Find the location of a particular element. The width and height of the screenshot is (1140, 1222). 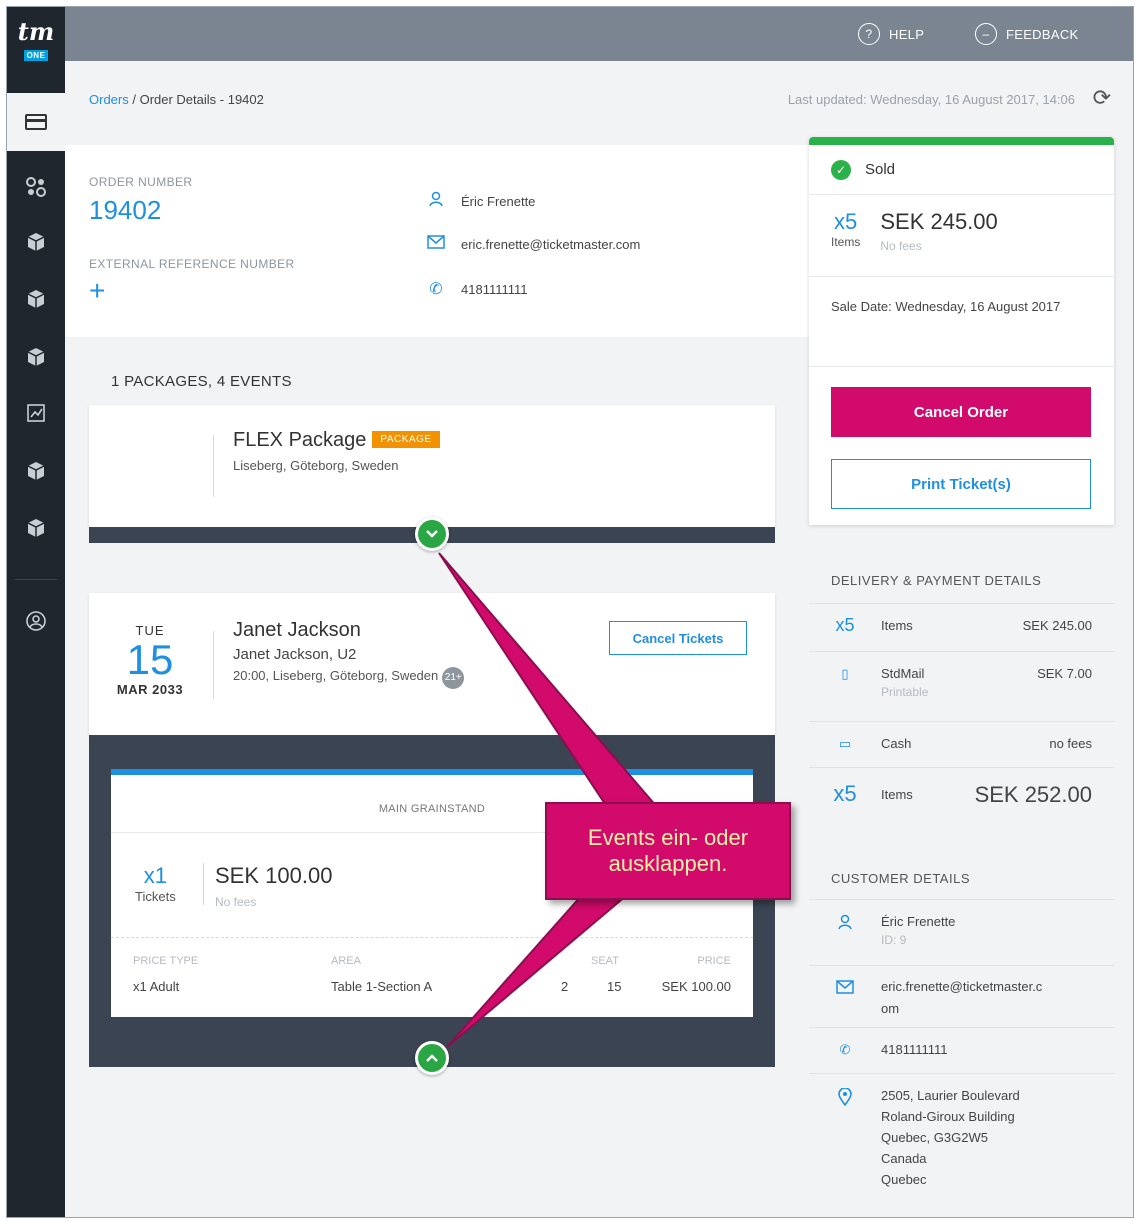

callout-pointers is located at coordinates (549, 800).